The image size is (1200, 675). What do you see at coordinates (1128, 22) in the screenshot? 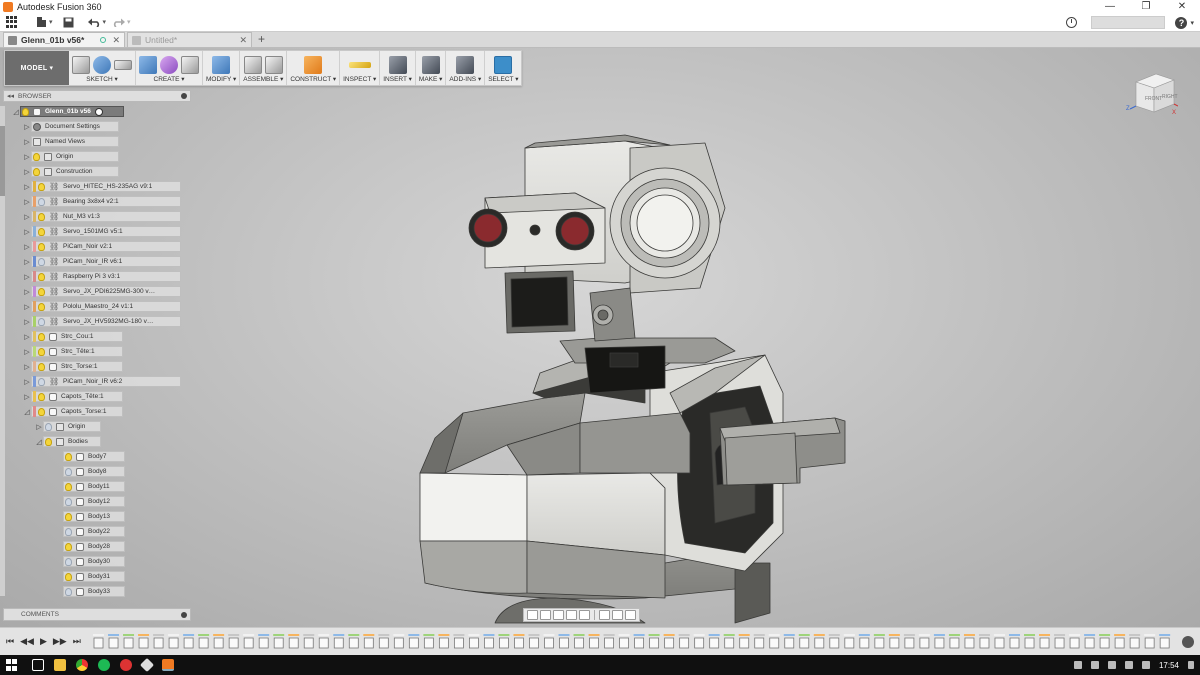
I see `user-account-field` at bounding box center [1128, 22].